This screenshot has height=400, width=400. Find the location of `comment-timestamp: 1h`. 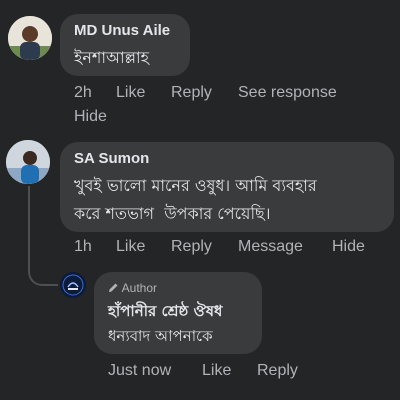

comment-timestamp: 1h is located at coordinates (83, 247).